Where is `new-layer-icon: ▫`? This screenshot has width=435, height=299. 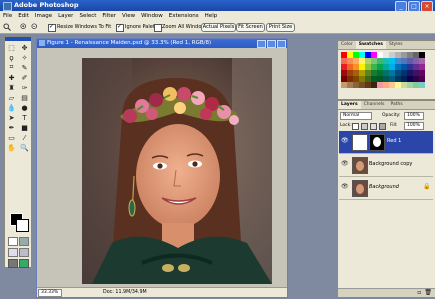
new-layer-icon: ▫ is located at coordinates (419, 293).